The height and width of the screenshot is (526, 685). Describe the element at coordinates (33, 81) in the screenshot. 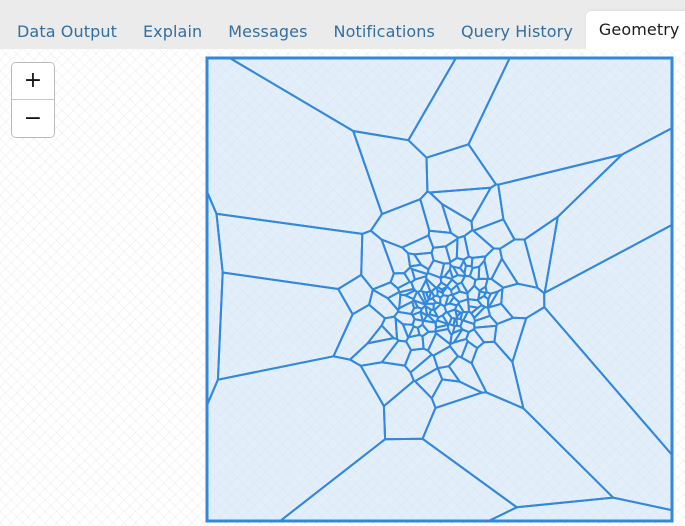

I see `zoom-in-button: +` at that location.